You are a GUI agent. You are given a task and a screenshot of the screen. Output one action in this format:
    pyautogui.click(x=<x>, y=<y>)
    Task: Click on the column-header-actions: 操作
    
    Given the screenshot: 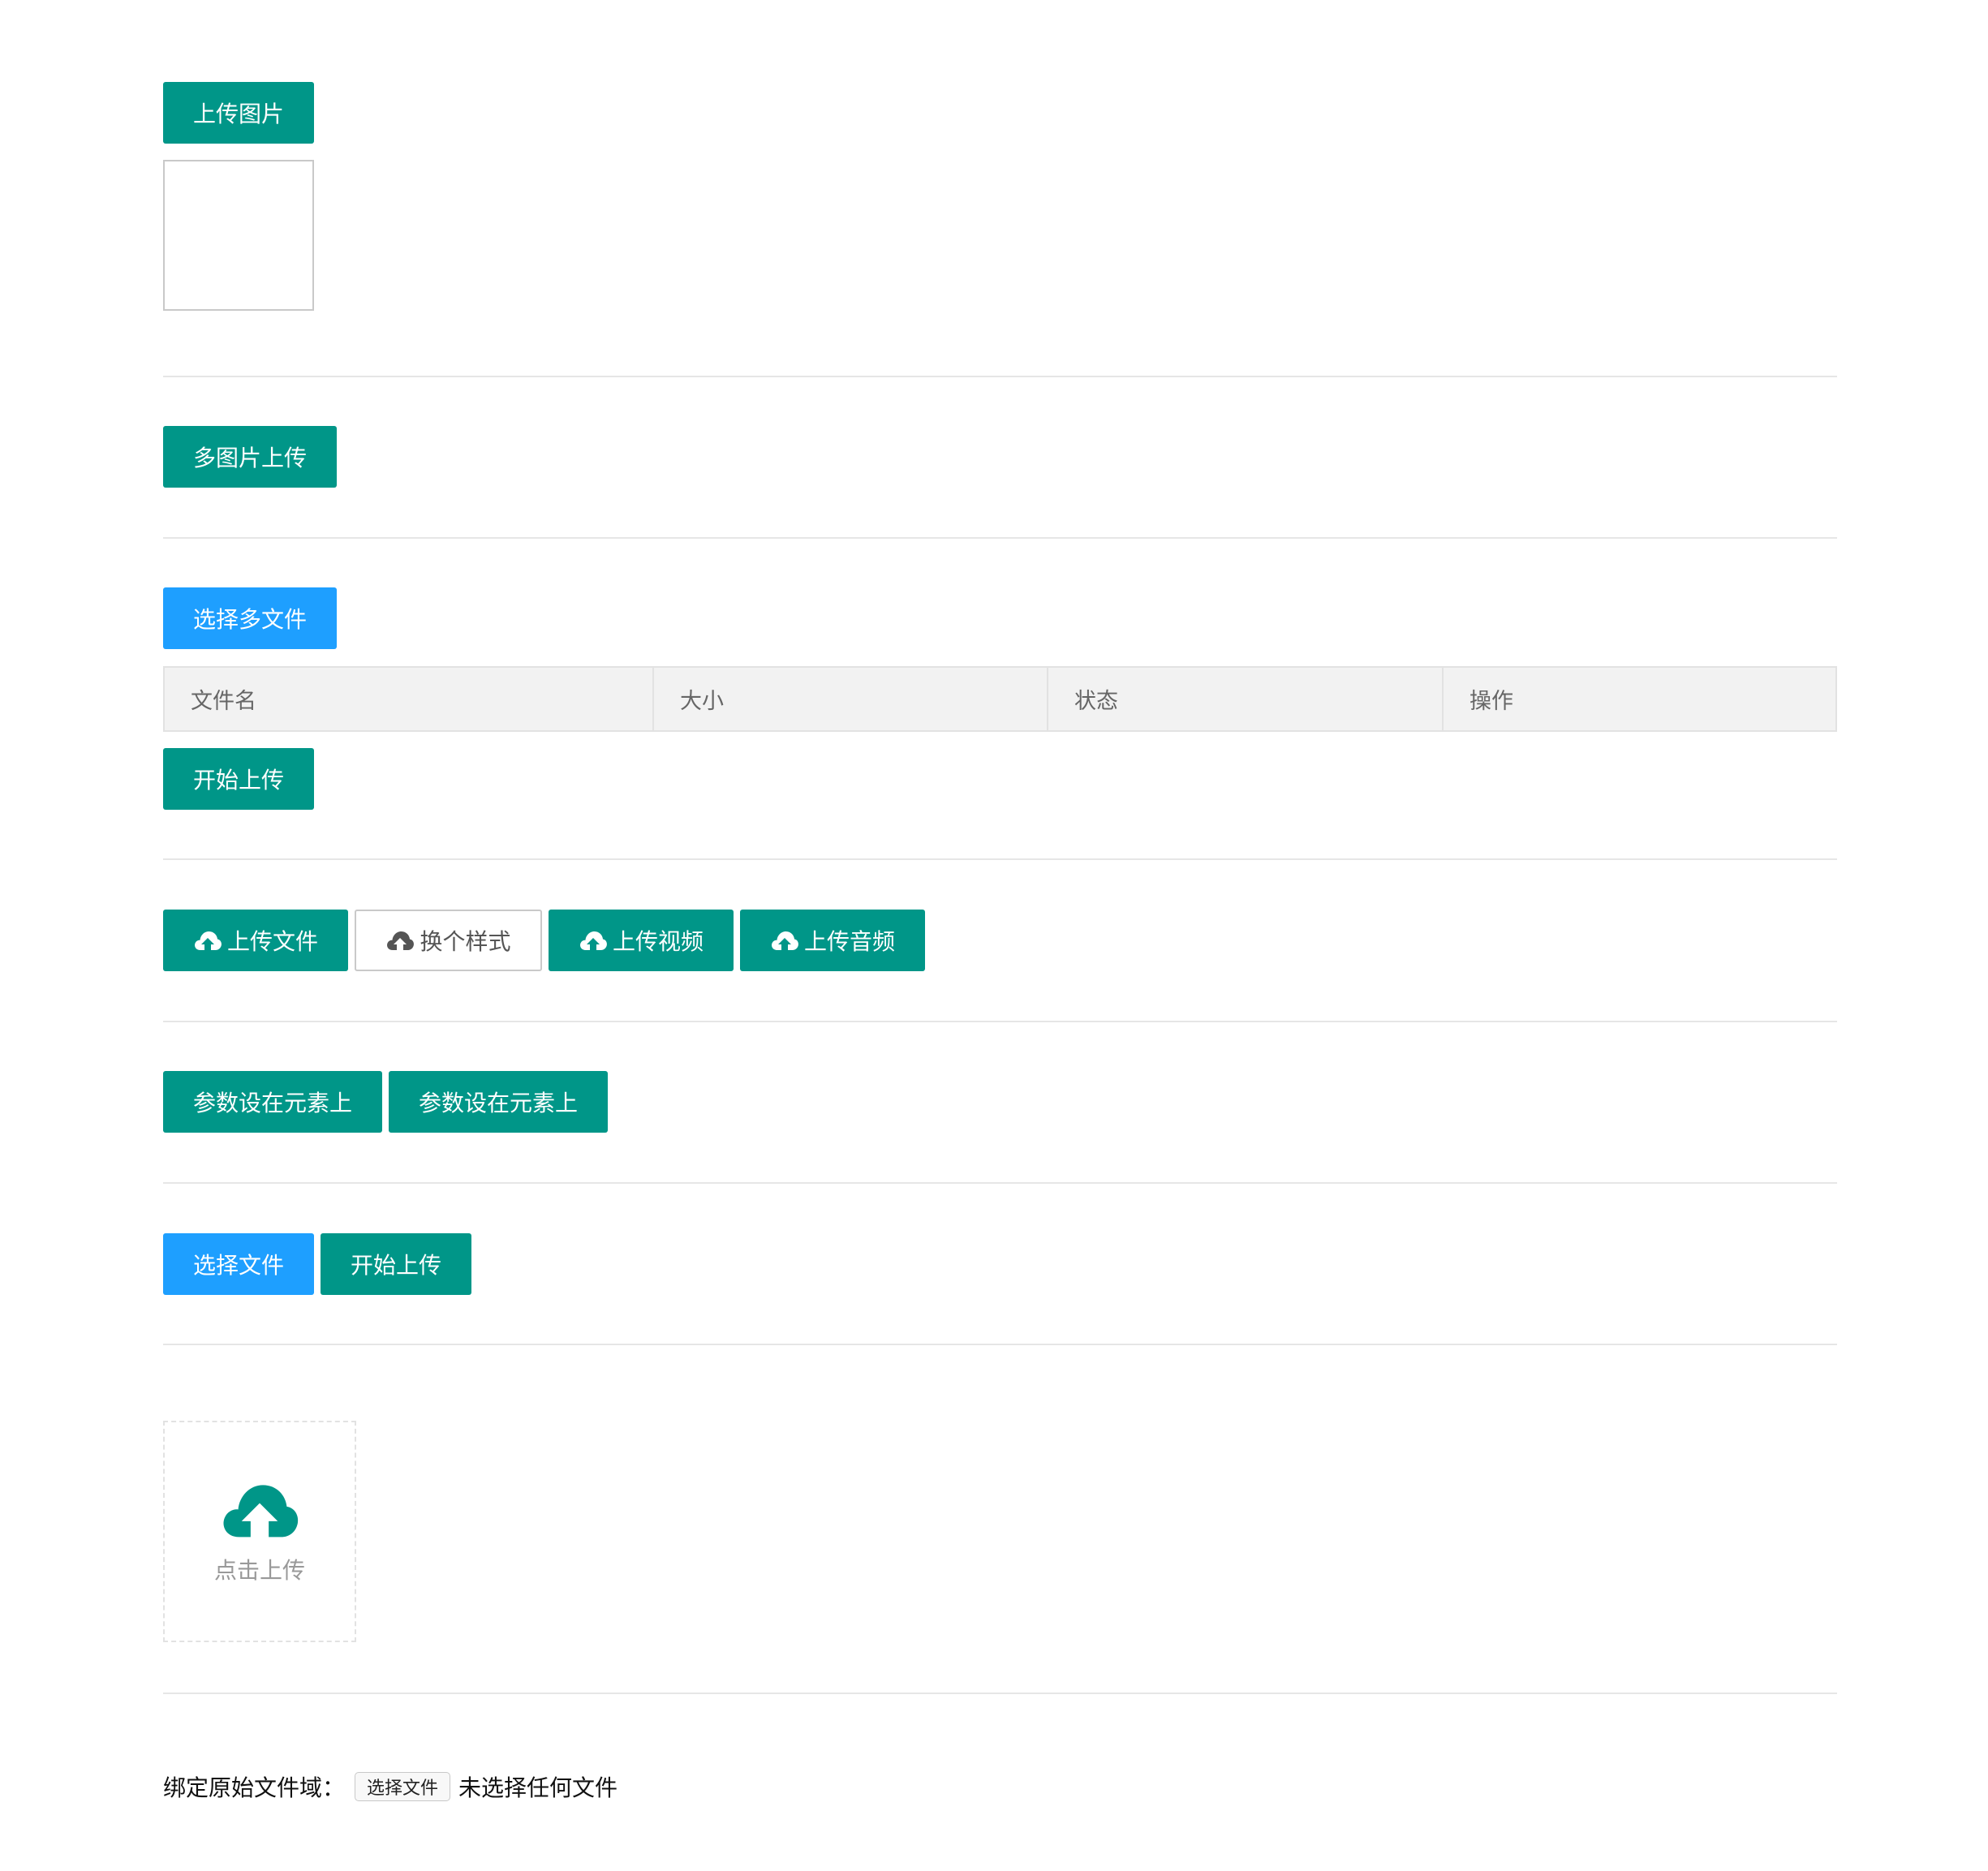 What is the action you would take?
    pyautogui.click(x=1491, y=701)
    